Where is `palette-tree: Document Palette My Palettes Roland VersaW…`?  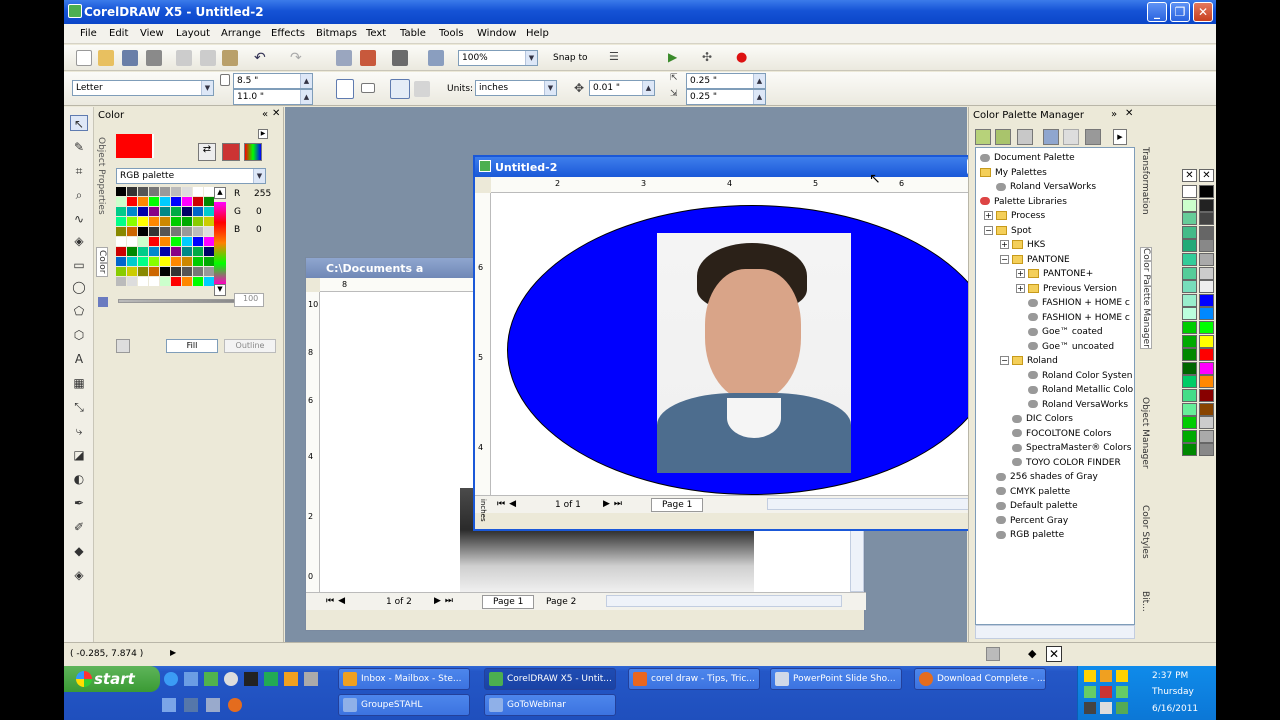
palette-tree: Document Palette My Palettes Roland VersaW… is located at coordinates (1055, 386).